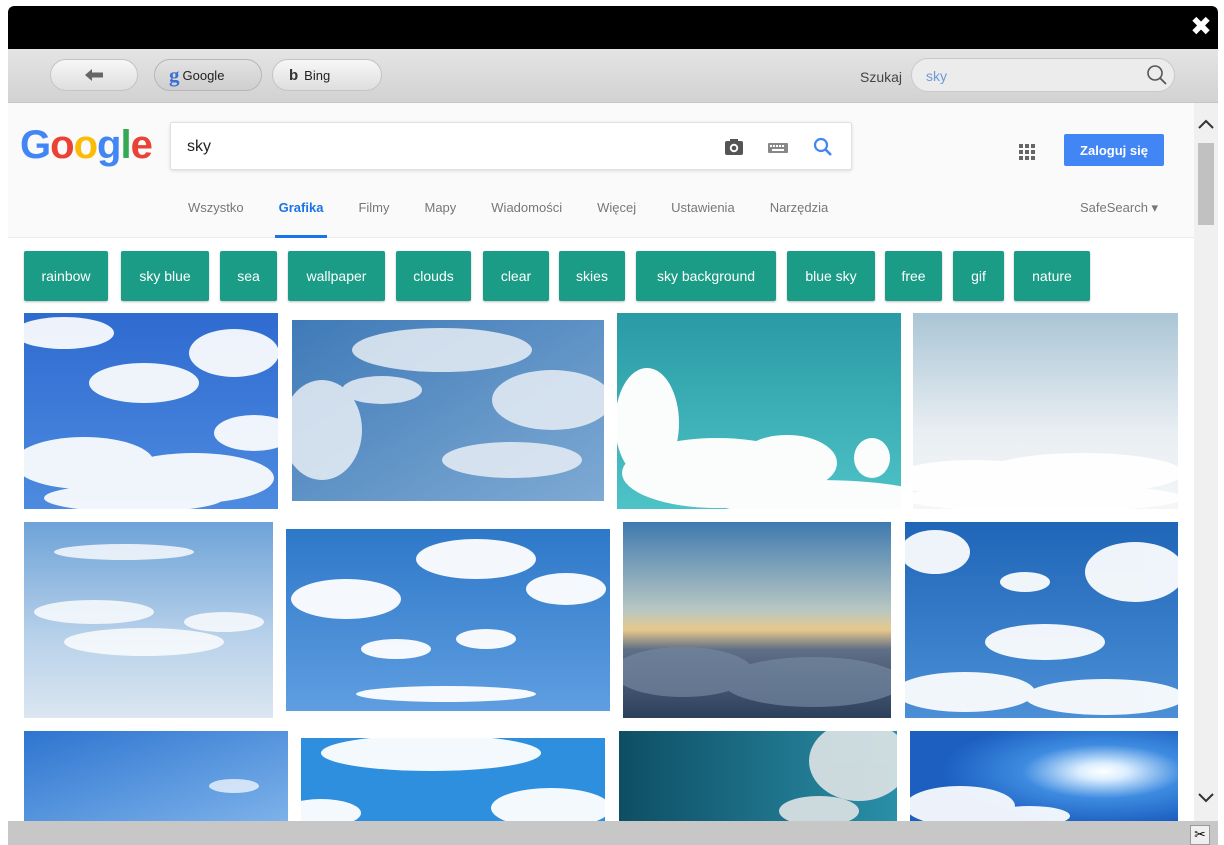 Image resolution: width=1224 pixels, height=845 pixels. Describe the element at coordinates (317, 75) in the screenshot. I see `bing-engine-label: Bing` at that location.